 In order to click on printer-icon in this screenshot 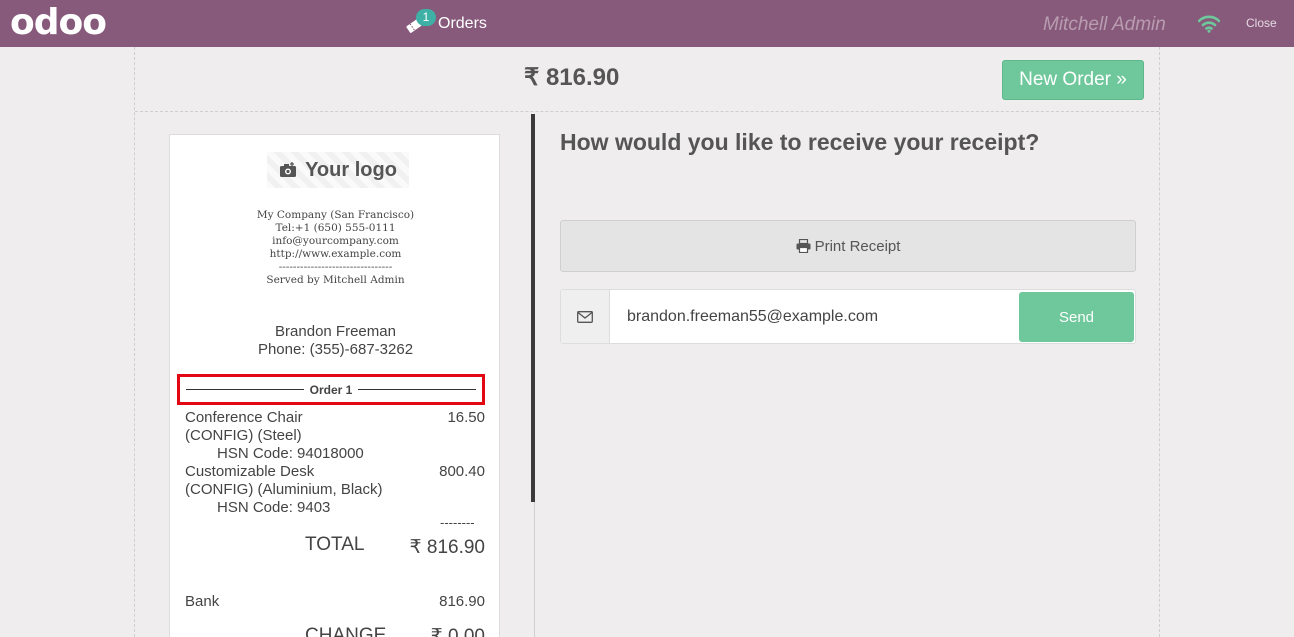, I will do `click(803, 246)`.